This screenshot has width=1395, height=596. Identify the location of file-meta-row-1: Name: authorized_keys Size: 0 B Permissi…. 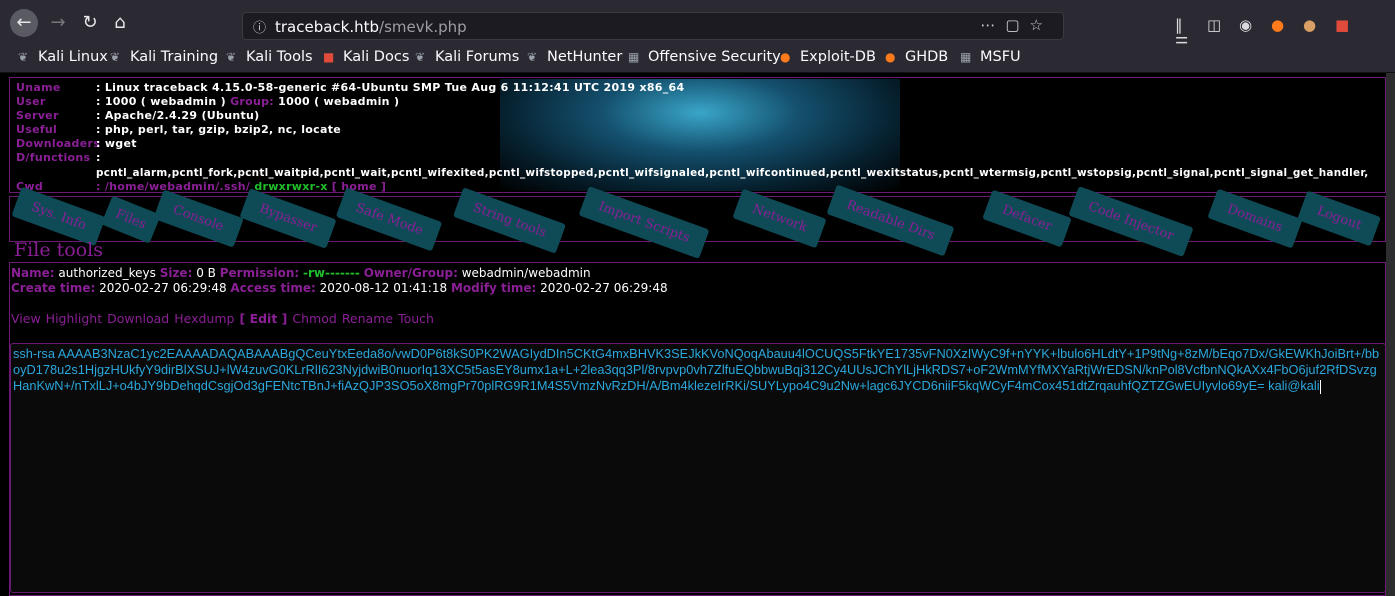
(301, 273).